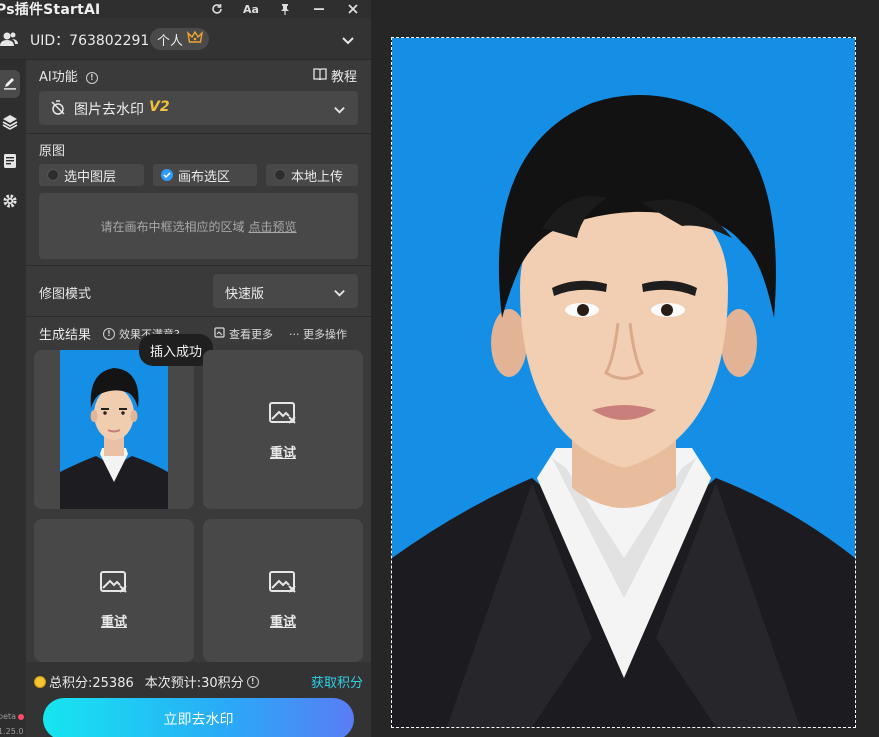  I want to click on results-label: 生成结果, so click(65, 335).